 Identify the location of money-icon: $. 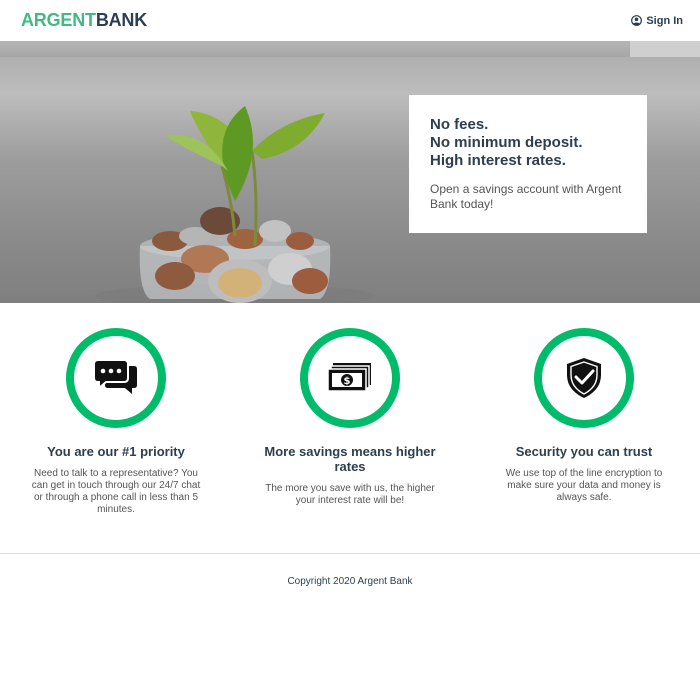
(349, 377).